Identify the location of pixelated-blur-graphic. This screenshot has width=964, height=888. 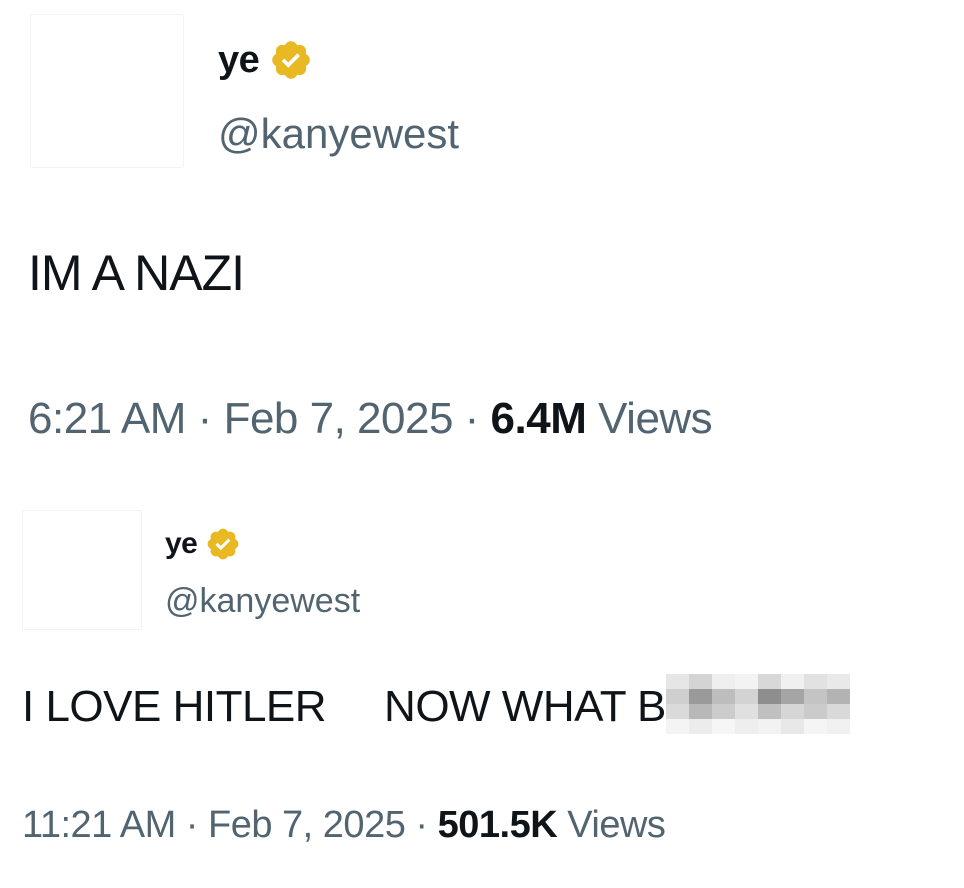
(757, 704).